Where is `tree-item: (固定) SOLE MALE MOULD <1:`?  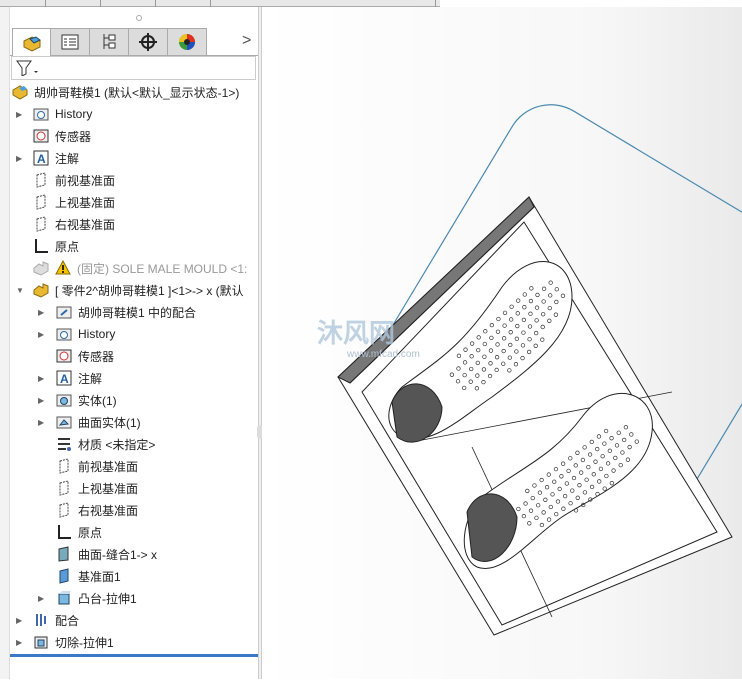
tree-item: (固定) SOLE MALE MOULD <1: is located at coordinates (134, 268).